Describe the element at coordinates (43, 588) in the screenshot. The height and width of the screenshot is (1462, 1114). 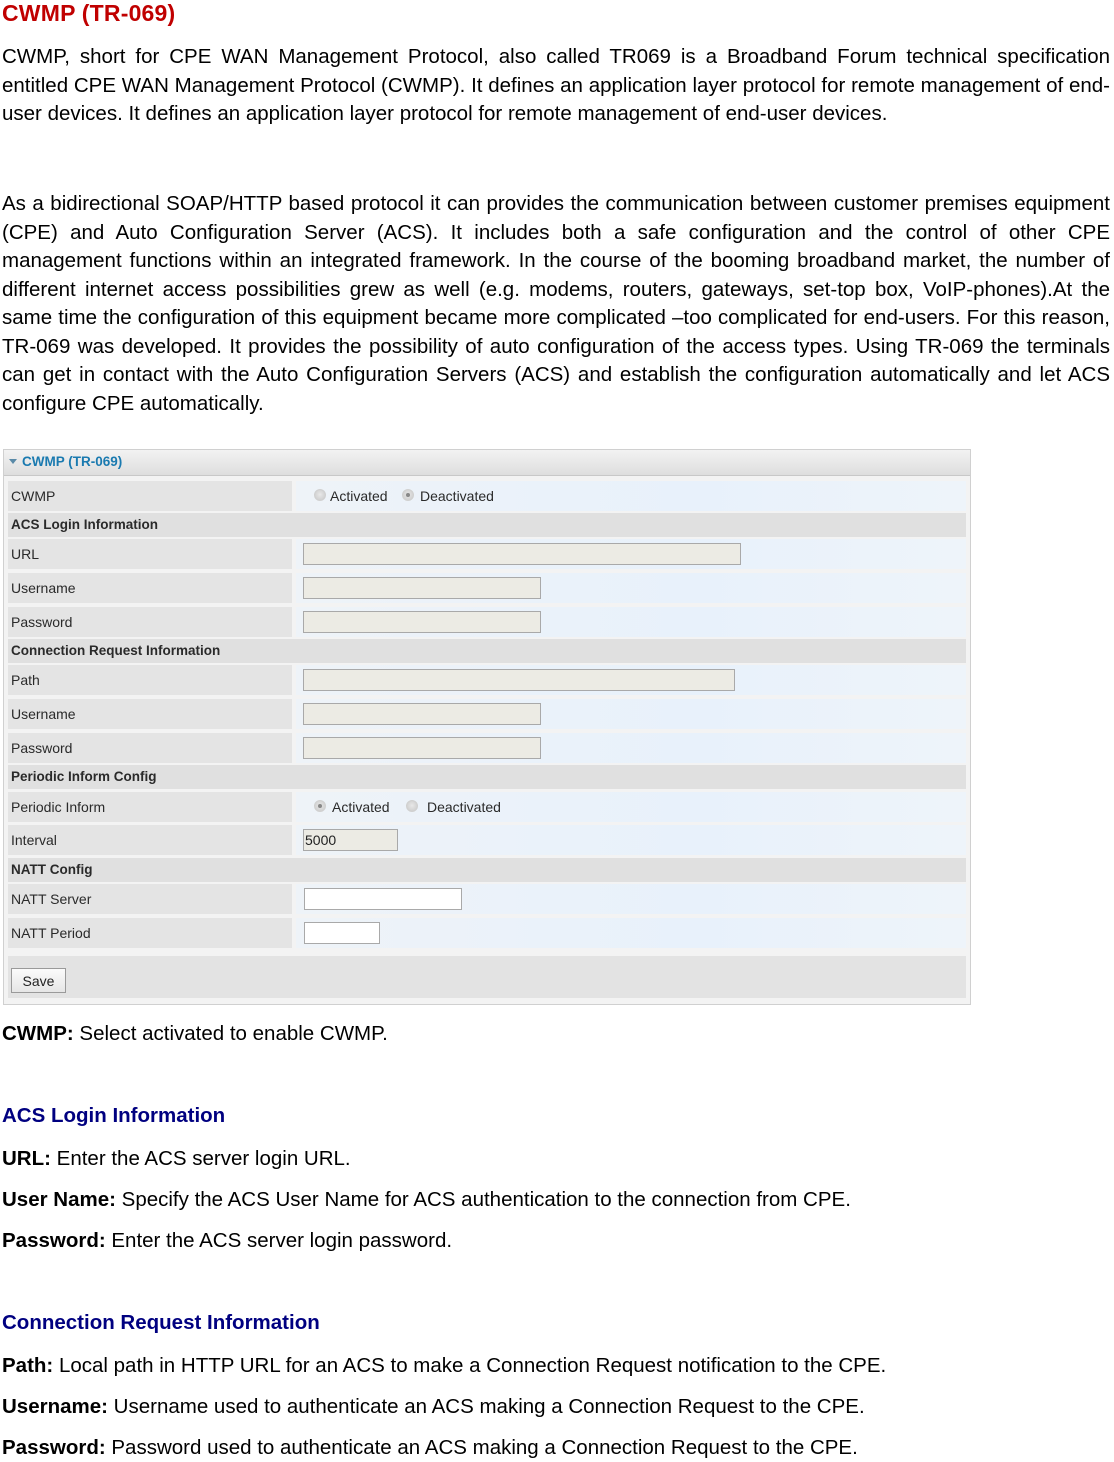
I see `acs-username-label: Username` at that location.